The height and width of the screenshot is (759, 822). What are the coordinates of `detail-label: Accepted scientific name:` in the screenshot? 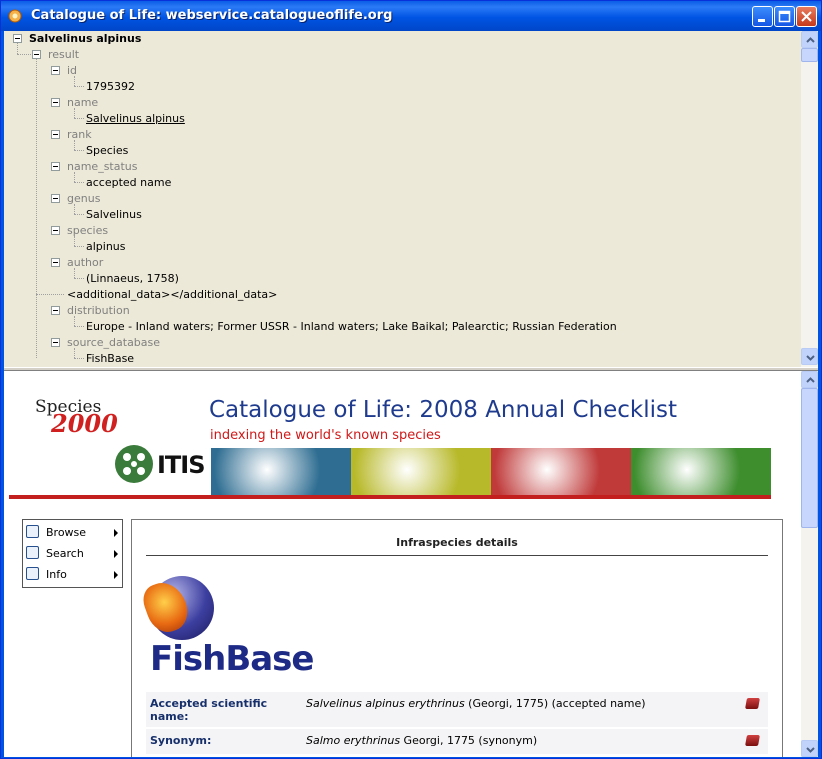 It's located at (209, 710).